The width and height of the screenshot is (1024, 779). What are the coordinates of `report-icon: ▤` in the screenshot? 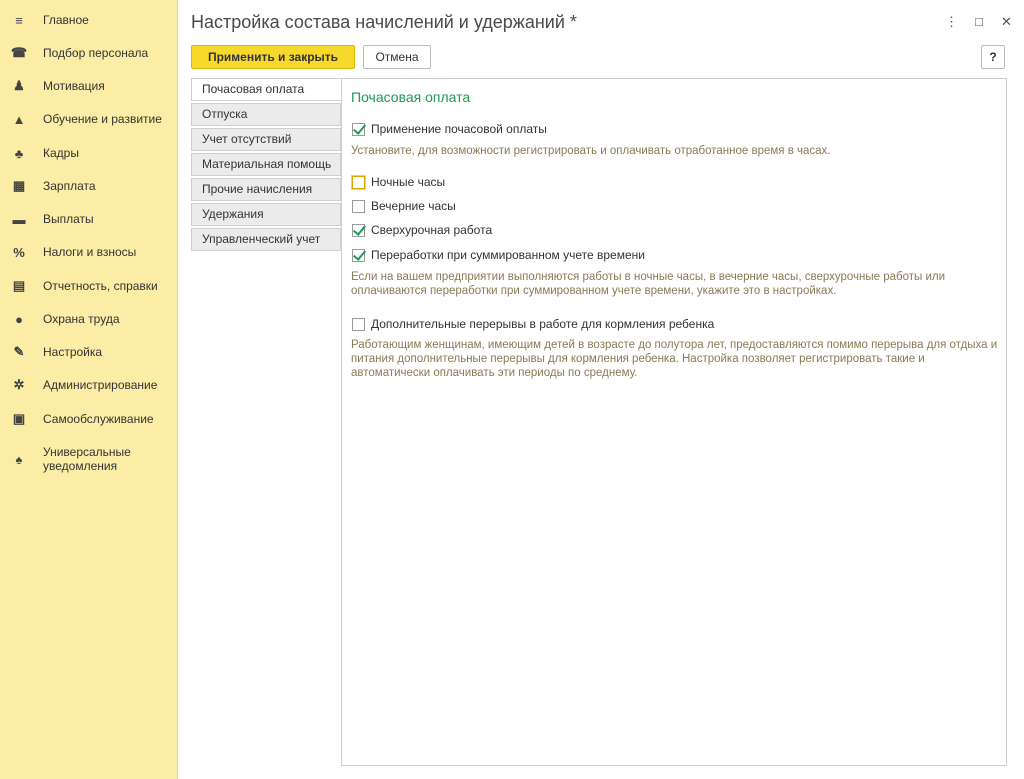 It's located at (19, 285).